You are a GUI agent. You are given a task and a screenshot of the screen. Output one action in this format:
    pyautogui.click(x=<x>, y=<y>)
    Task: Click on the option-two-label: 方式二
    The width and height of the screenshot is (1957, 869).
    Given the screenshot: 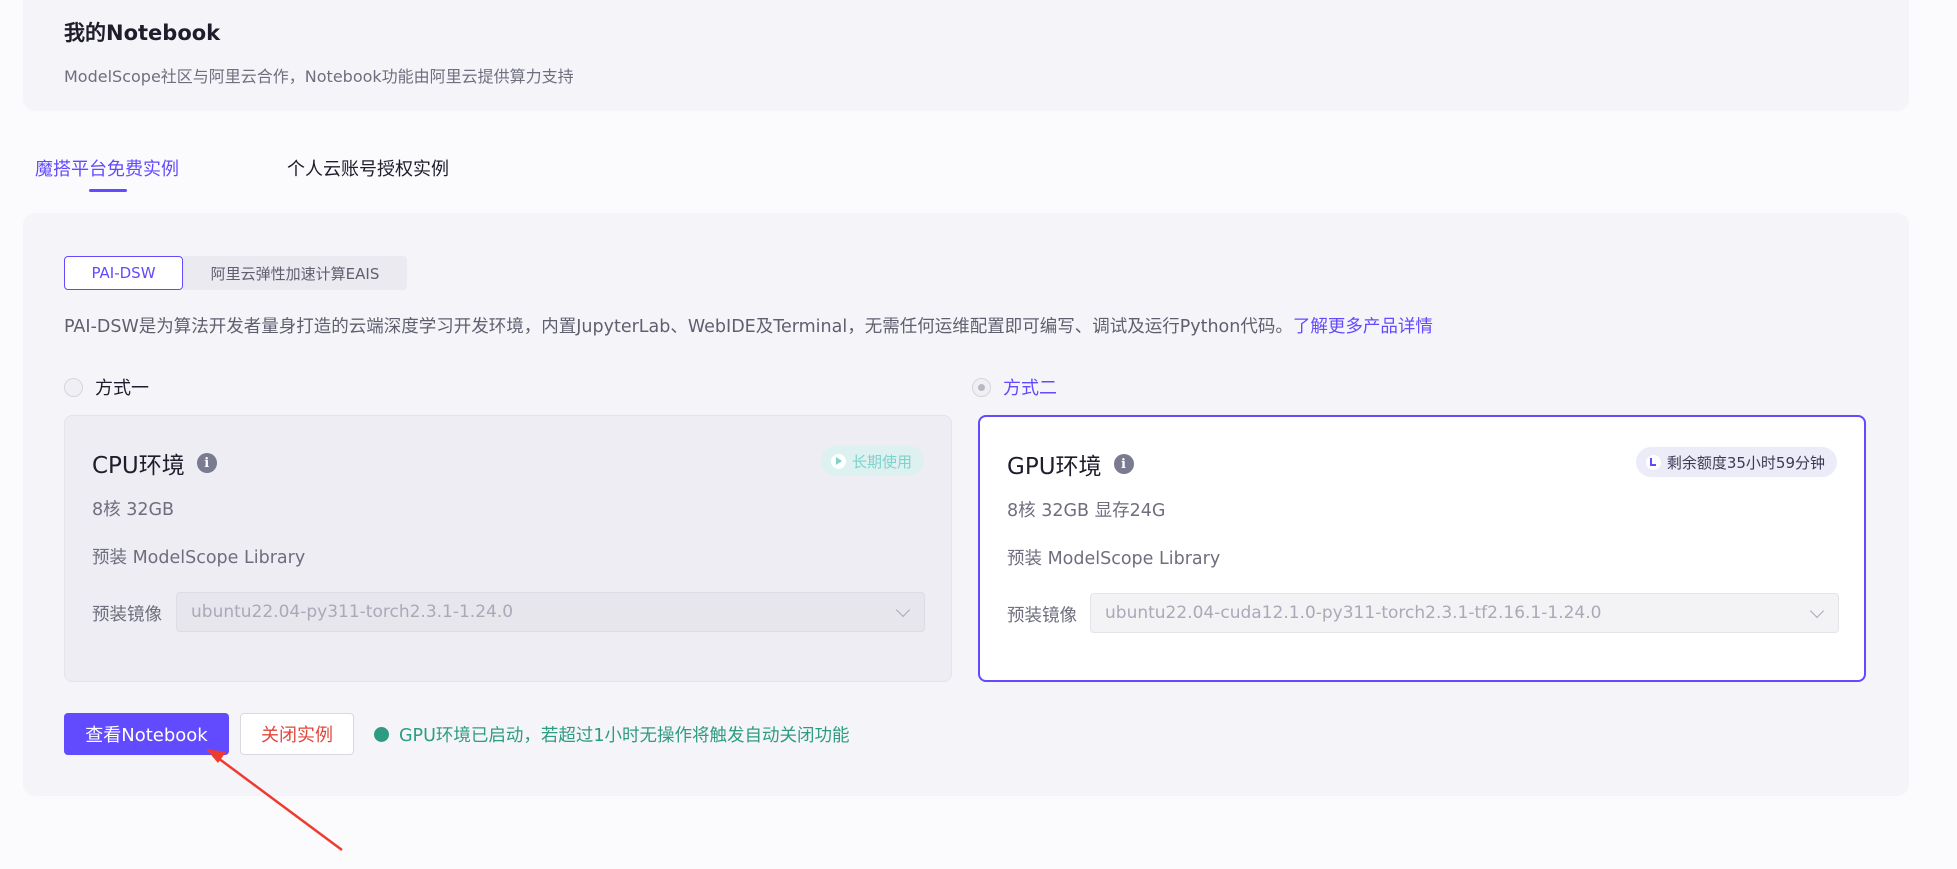 What is the action you would take?
    pyautogui.click(x=1030, y=388)
    